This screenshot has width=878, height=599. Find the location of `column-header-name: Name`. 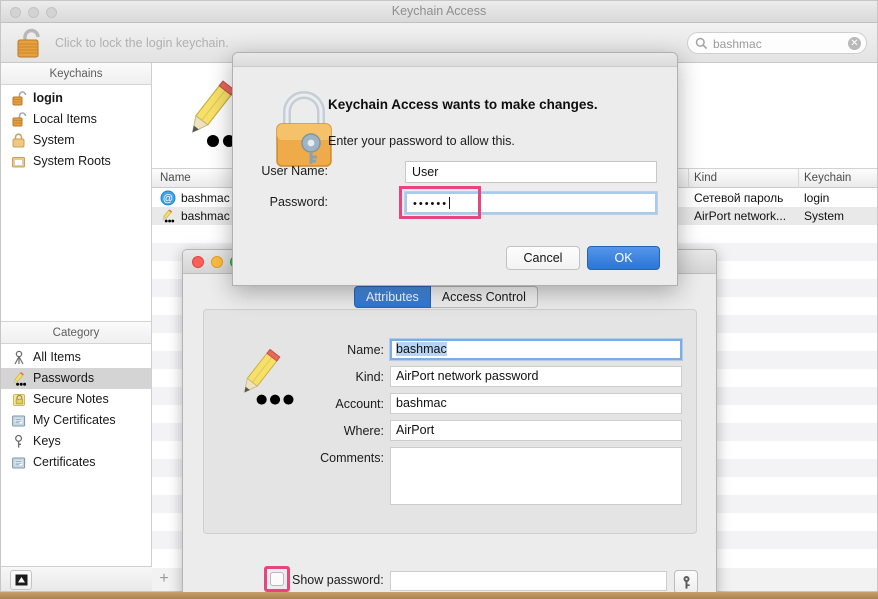

column-header-name: Name is located at coordinates (175, 178).